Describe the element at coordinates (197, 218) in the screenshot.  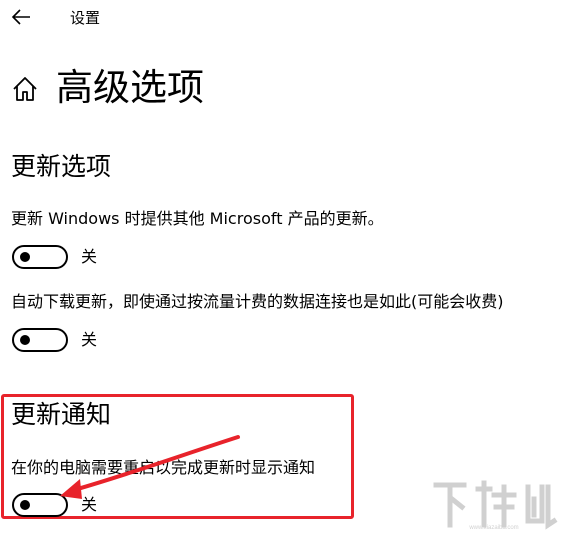
I see `setting-description-microsoft-products: 更新 Windows 时提供其他 Microsoft 产品的更新。` at that location.